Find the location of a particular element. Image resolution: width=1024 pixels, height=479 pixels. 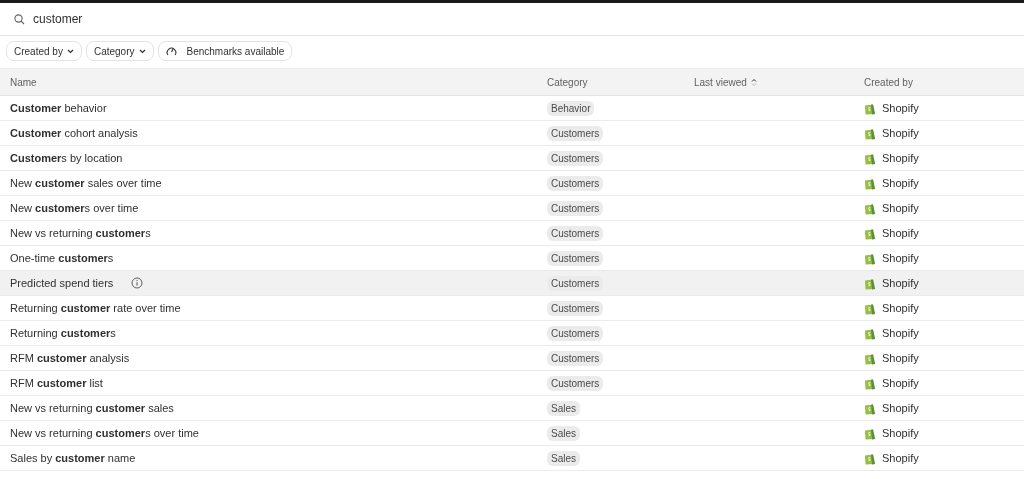

report-name: RFM customer analysis is located at coordinates (70, 358).